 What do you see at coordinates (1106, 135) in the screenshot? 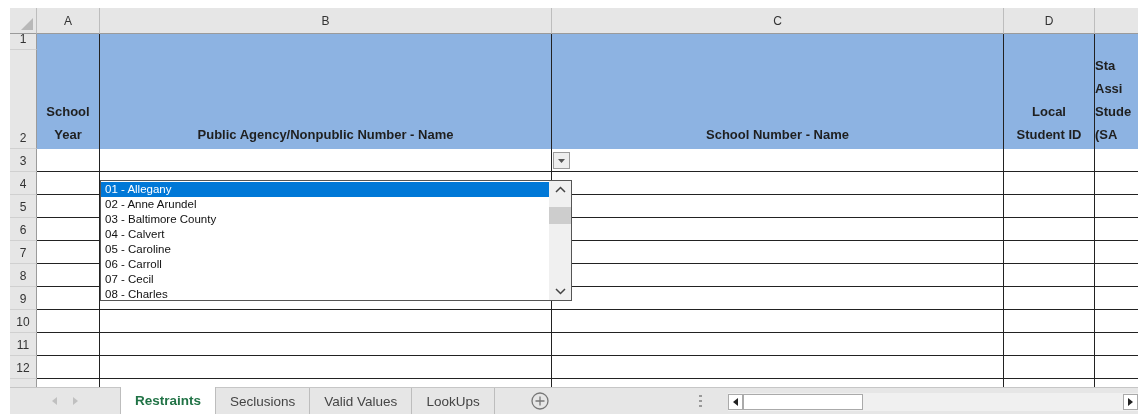
I see `header-text: (SA` at bounding box center [1106, 135].